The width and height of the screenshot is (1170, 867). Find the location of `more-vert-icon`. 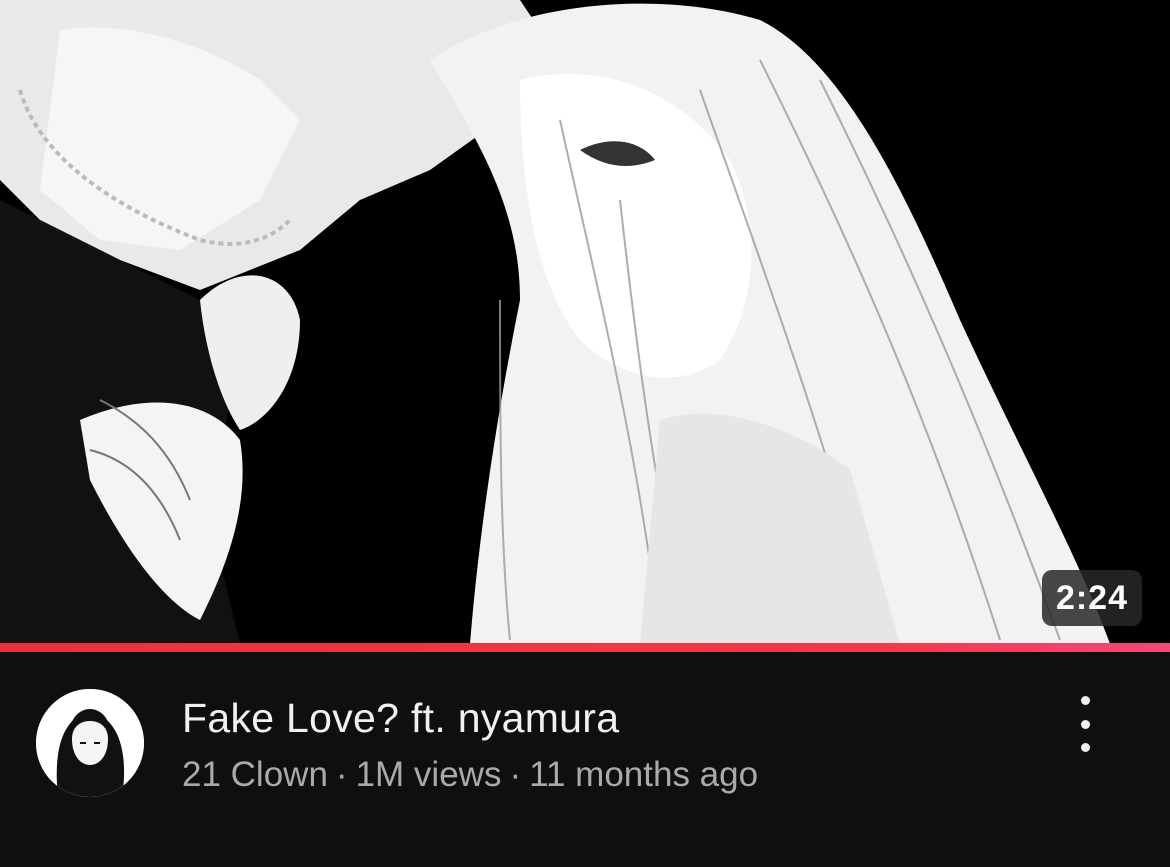

more-vert-icon is located at coordinates (1085, 724).